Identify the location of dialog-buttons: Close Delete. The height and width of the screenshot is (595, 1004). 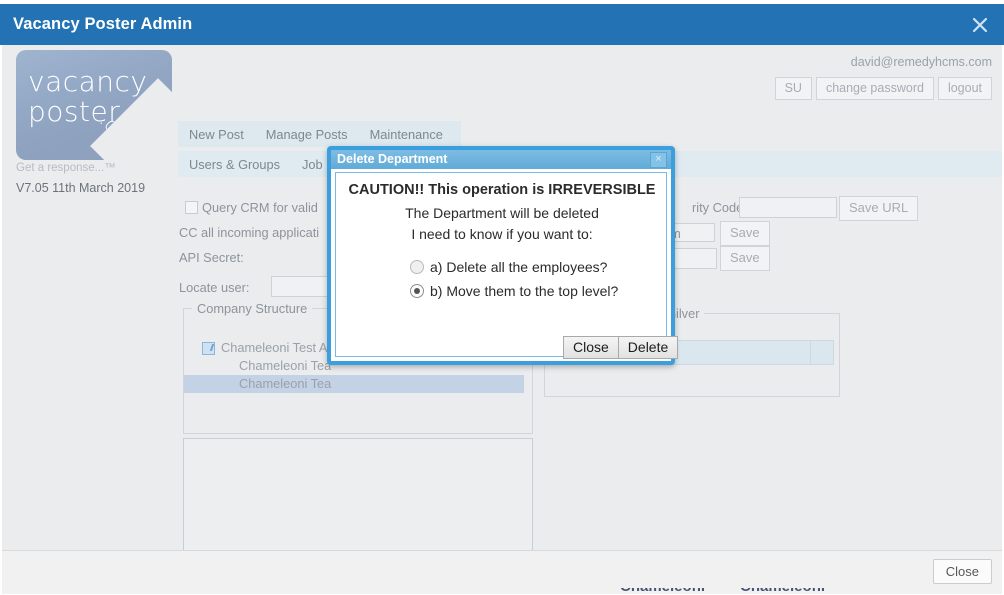
(621, 347).